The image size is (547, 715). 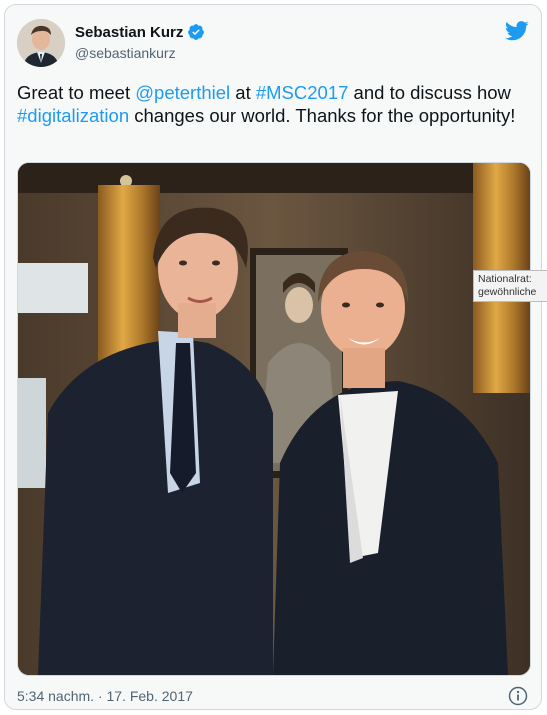 I want to click on hashtag-link-msc2017: #MSC2017, so click(x=302, y=92).